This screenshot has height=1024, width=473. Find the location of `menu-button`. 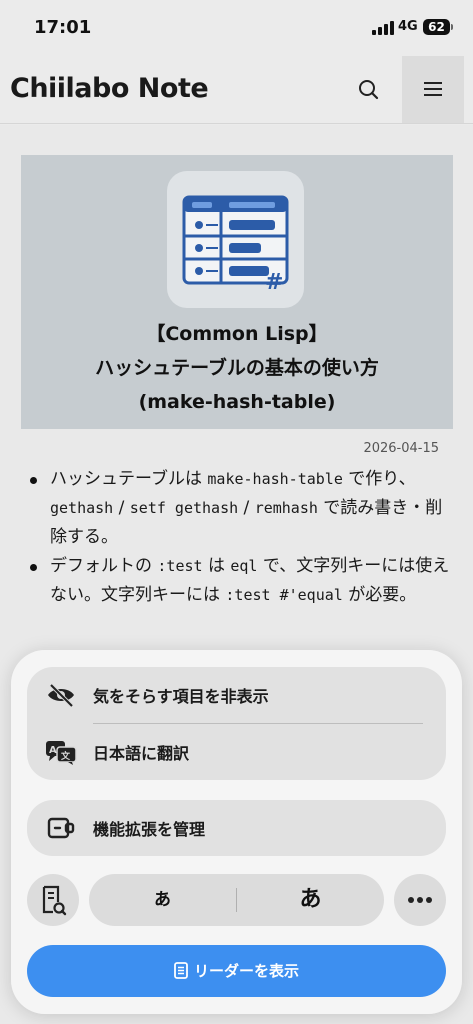

menu-button is located at coordinates (433, 89).